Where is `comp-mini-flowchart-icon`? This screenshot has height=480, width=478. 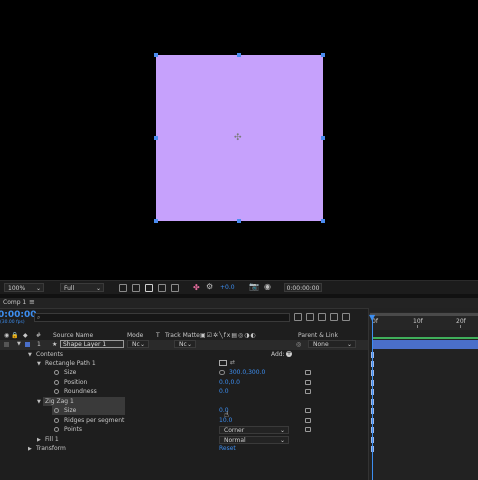
comp-mini-flowchart-icon is located at coordinates (298, 317).